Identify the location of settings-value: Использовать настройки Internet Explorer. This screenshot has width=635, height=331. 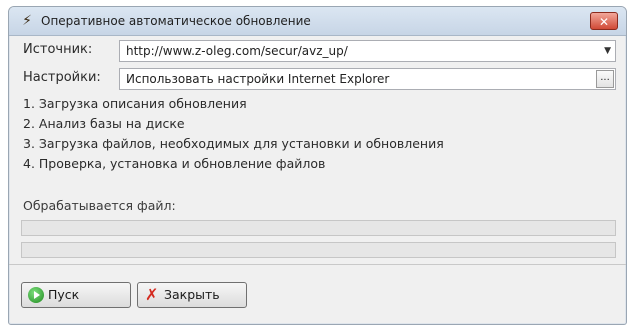
(258, 79).